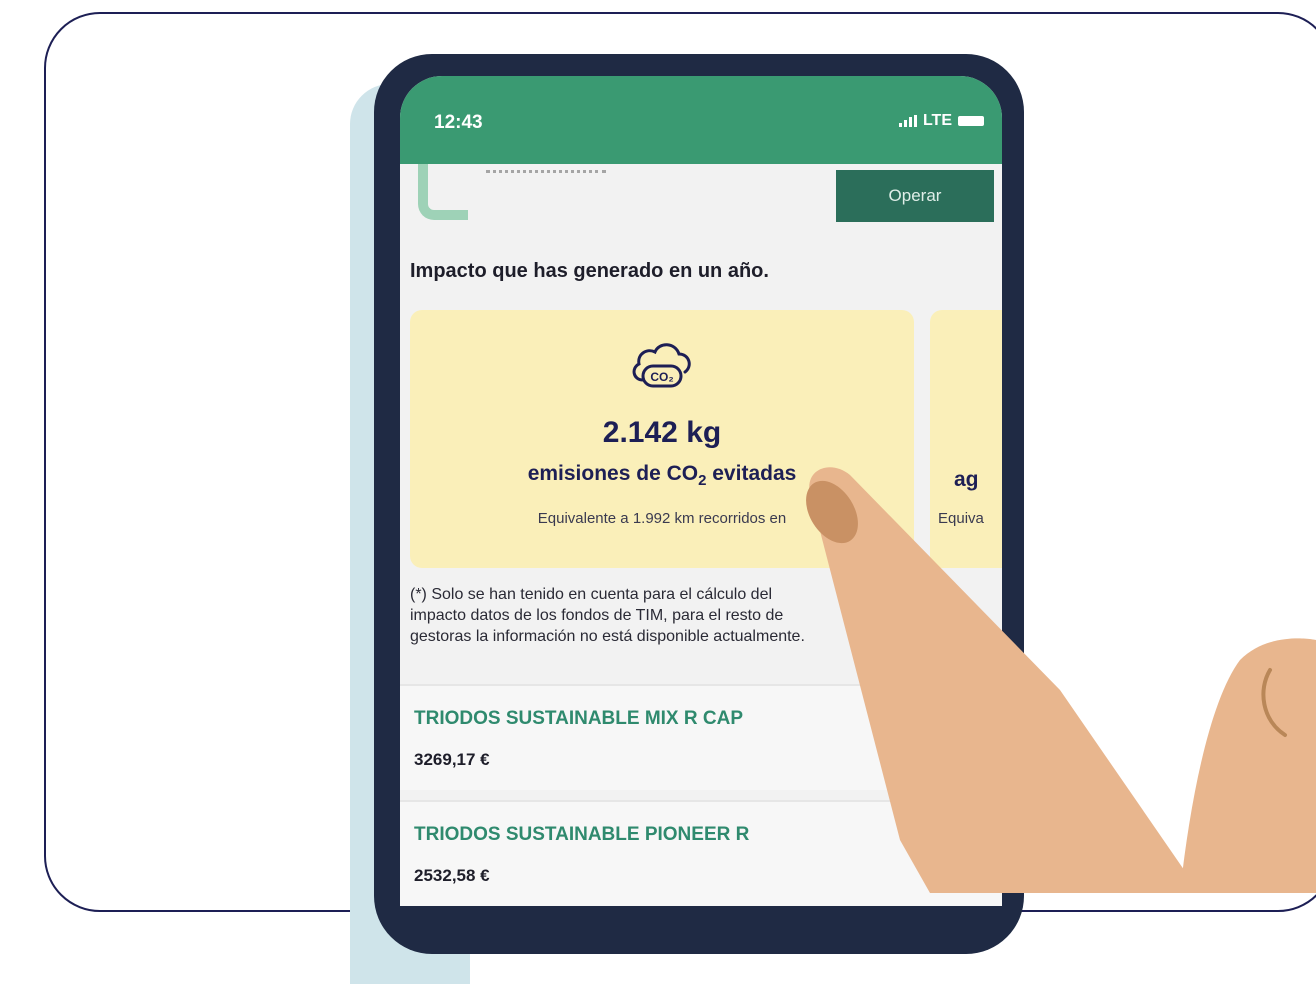 The image size is (1316, 984). I want to click on co2-description: emisiones de CO2 evitadas, so click(662, 476).